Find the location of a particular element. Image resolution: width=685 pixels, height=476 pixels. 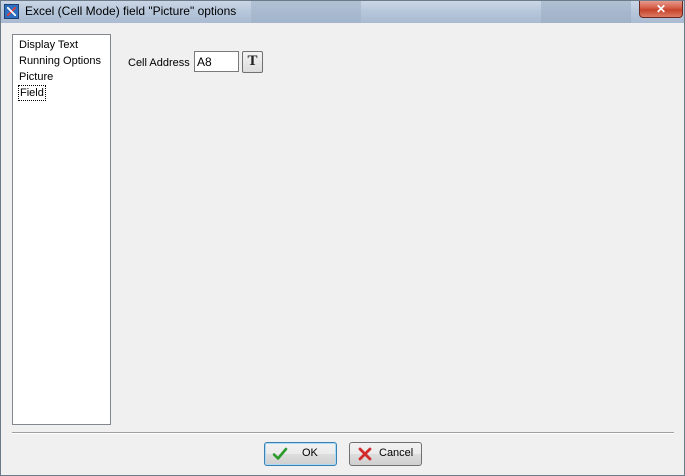

cell-address-input is located at coordinates (216, 61).